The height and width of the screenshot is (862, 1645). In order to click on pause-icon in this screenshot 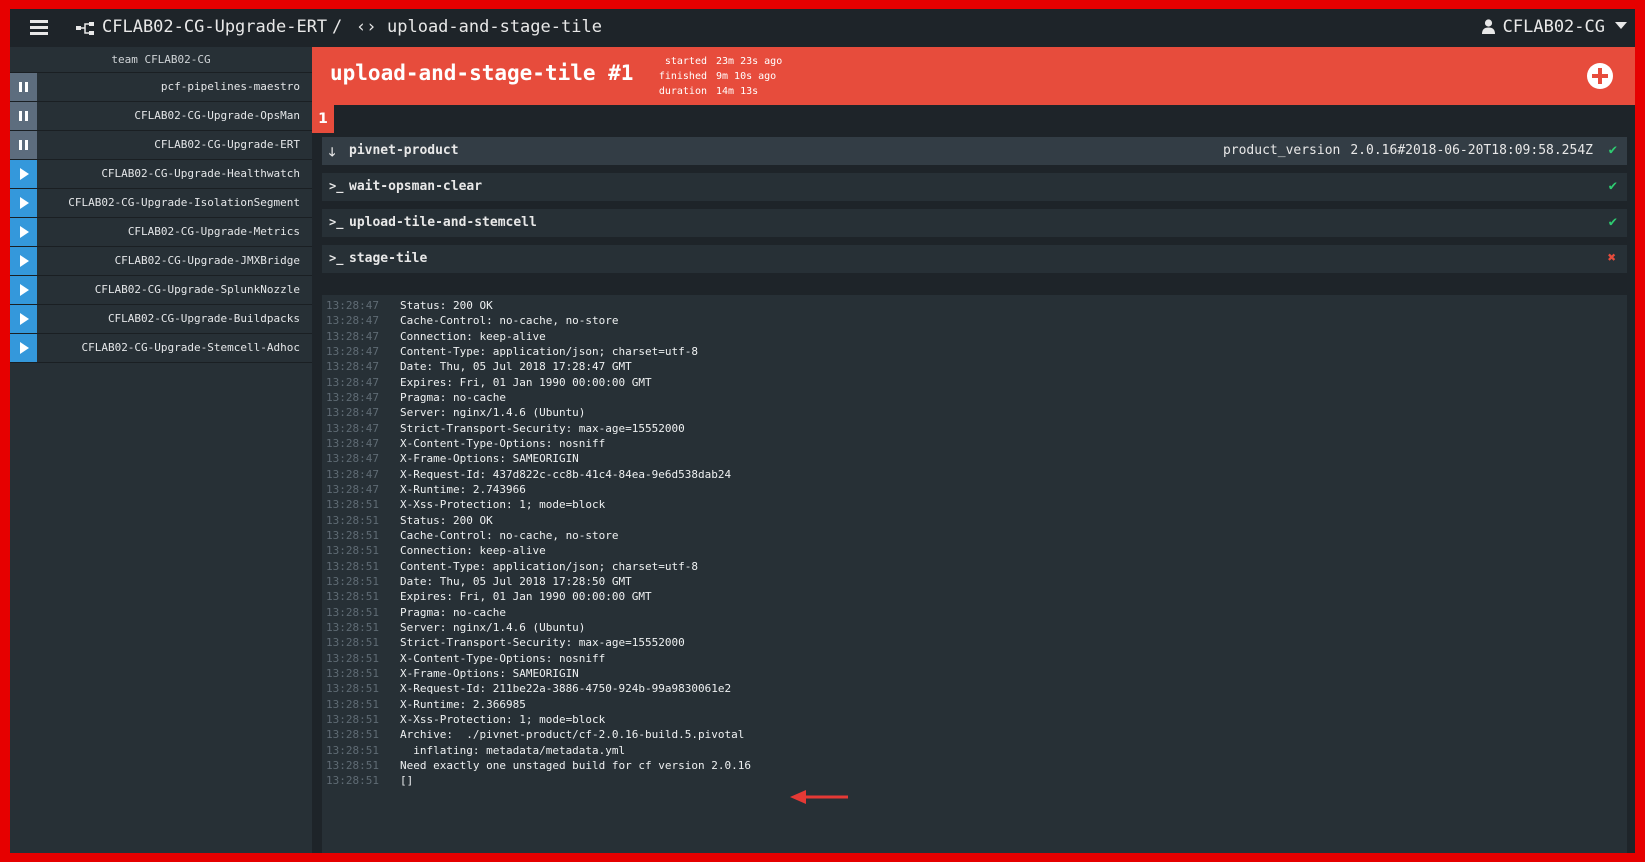, I will do `click(24, 145)`.